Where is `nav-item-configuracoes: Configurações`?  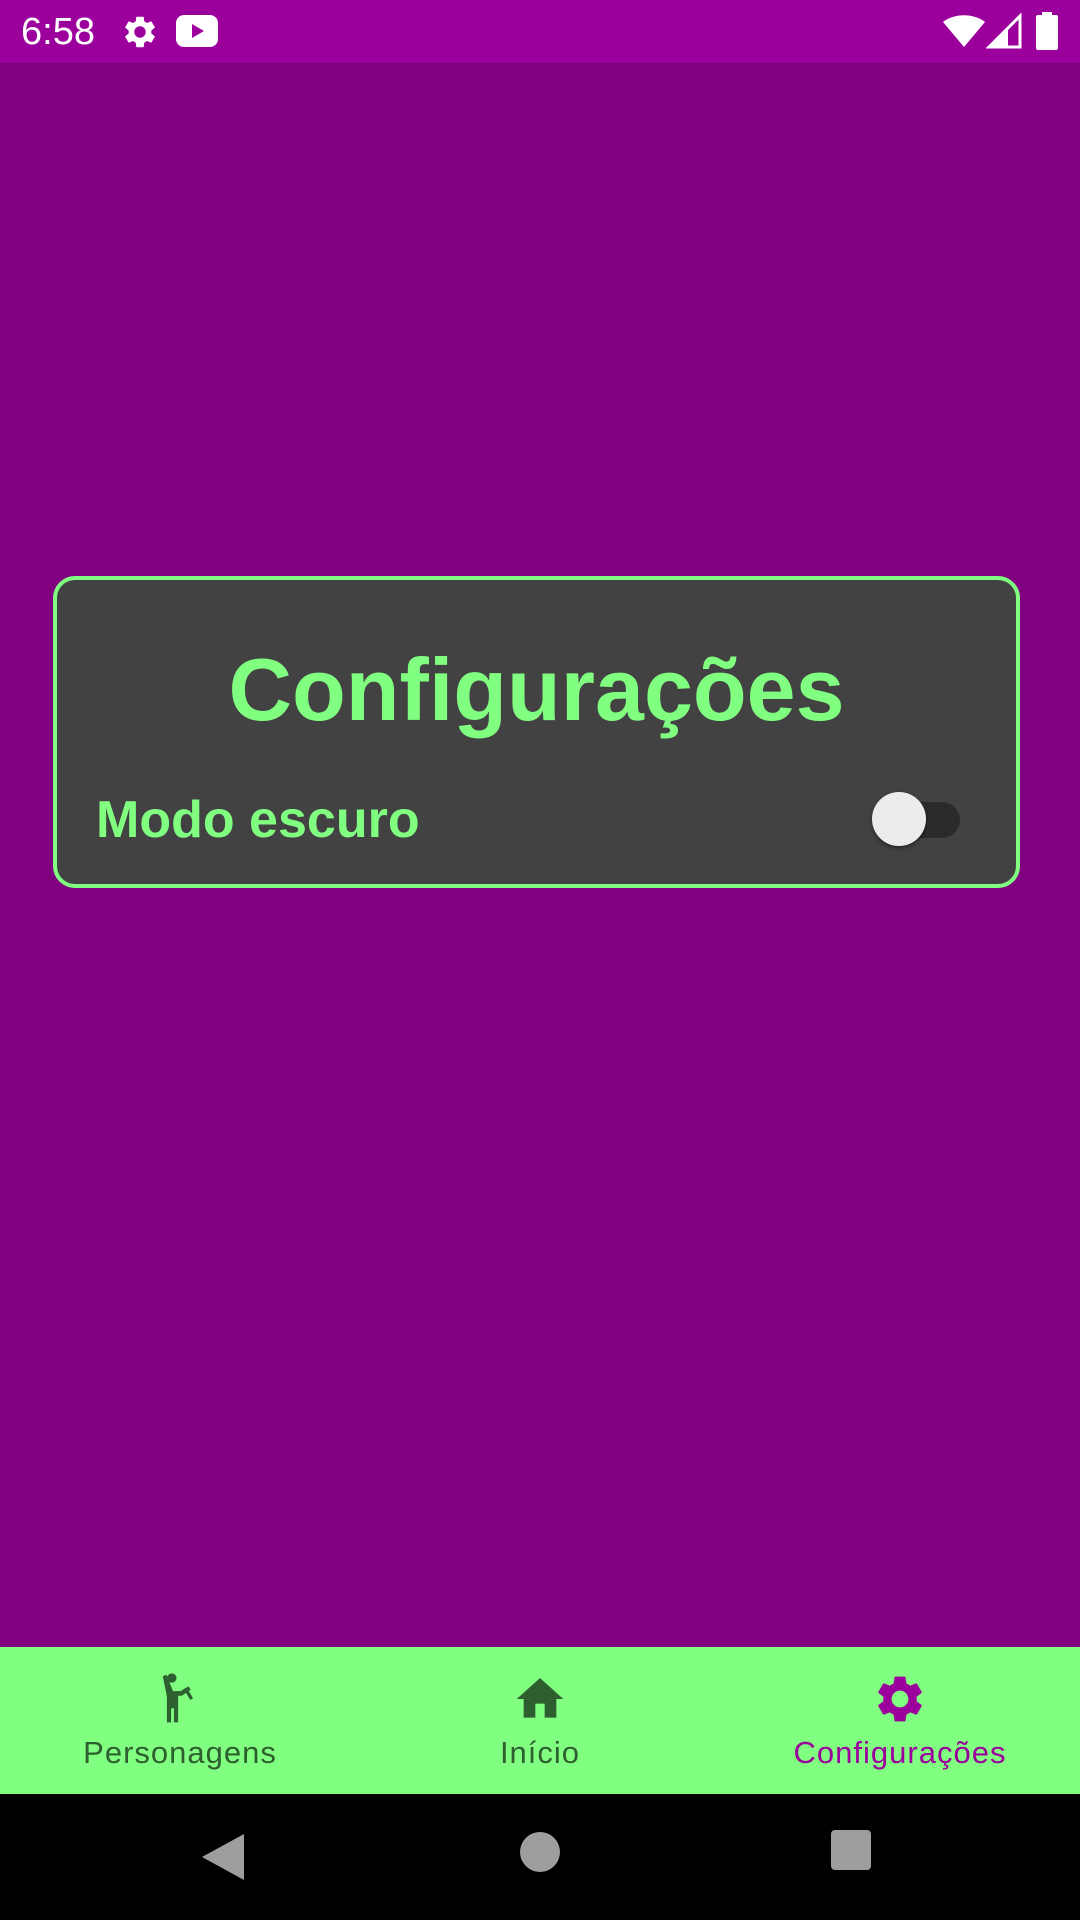 nav-item-configuracoes: Configurações is located at coordinates (900, 1720).